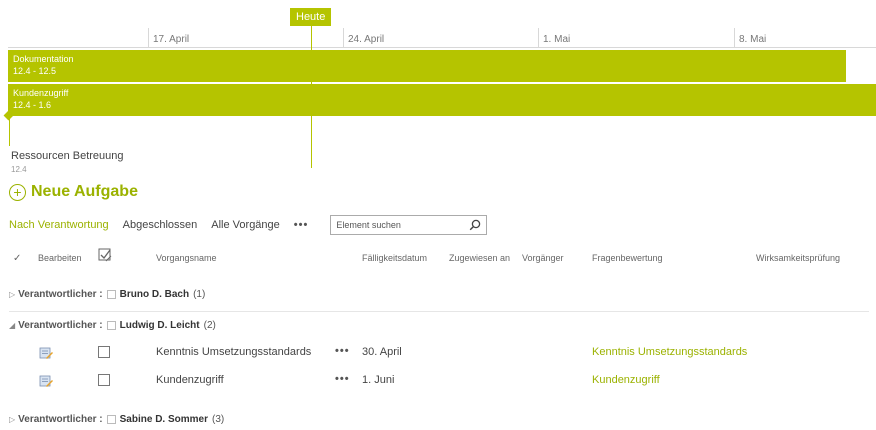  What do you see at coordinates (19, 169) in the screenshot?
I see `milestone-date: 12.4` at bounding box center [19, 169].